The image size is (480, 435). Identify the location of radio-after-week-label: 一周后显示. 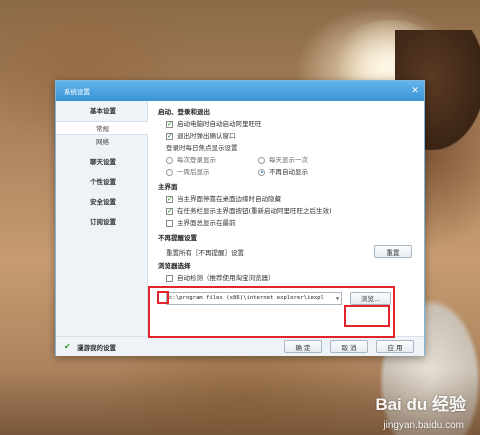
(193, 172).